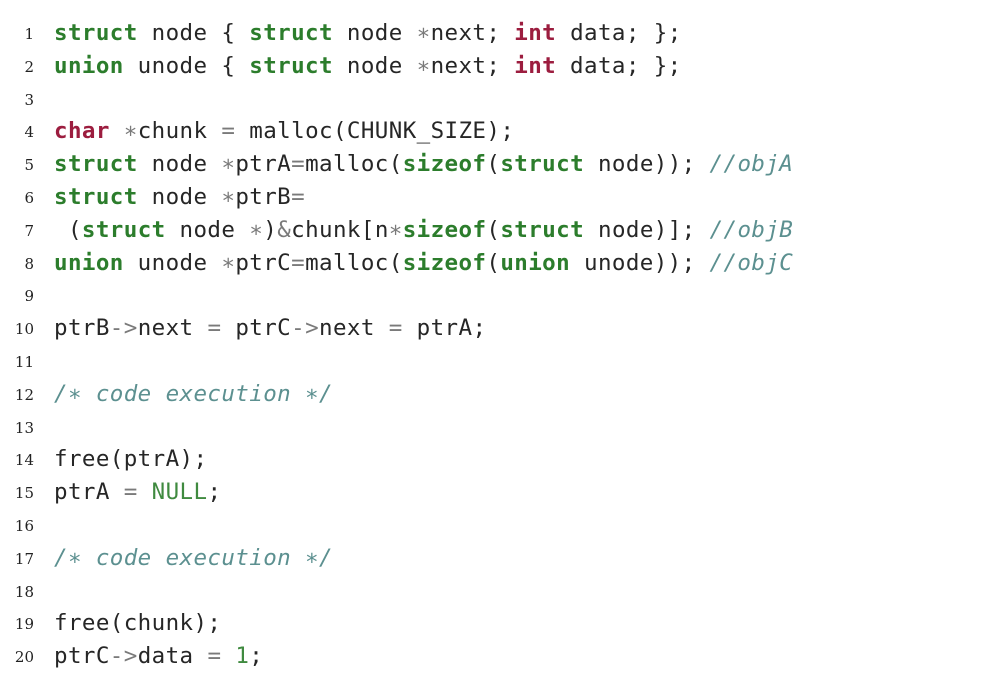 This screenshot has height=688, width=996. I want to click on code-token-plain: chunk, so click(179, 131).